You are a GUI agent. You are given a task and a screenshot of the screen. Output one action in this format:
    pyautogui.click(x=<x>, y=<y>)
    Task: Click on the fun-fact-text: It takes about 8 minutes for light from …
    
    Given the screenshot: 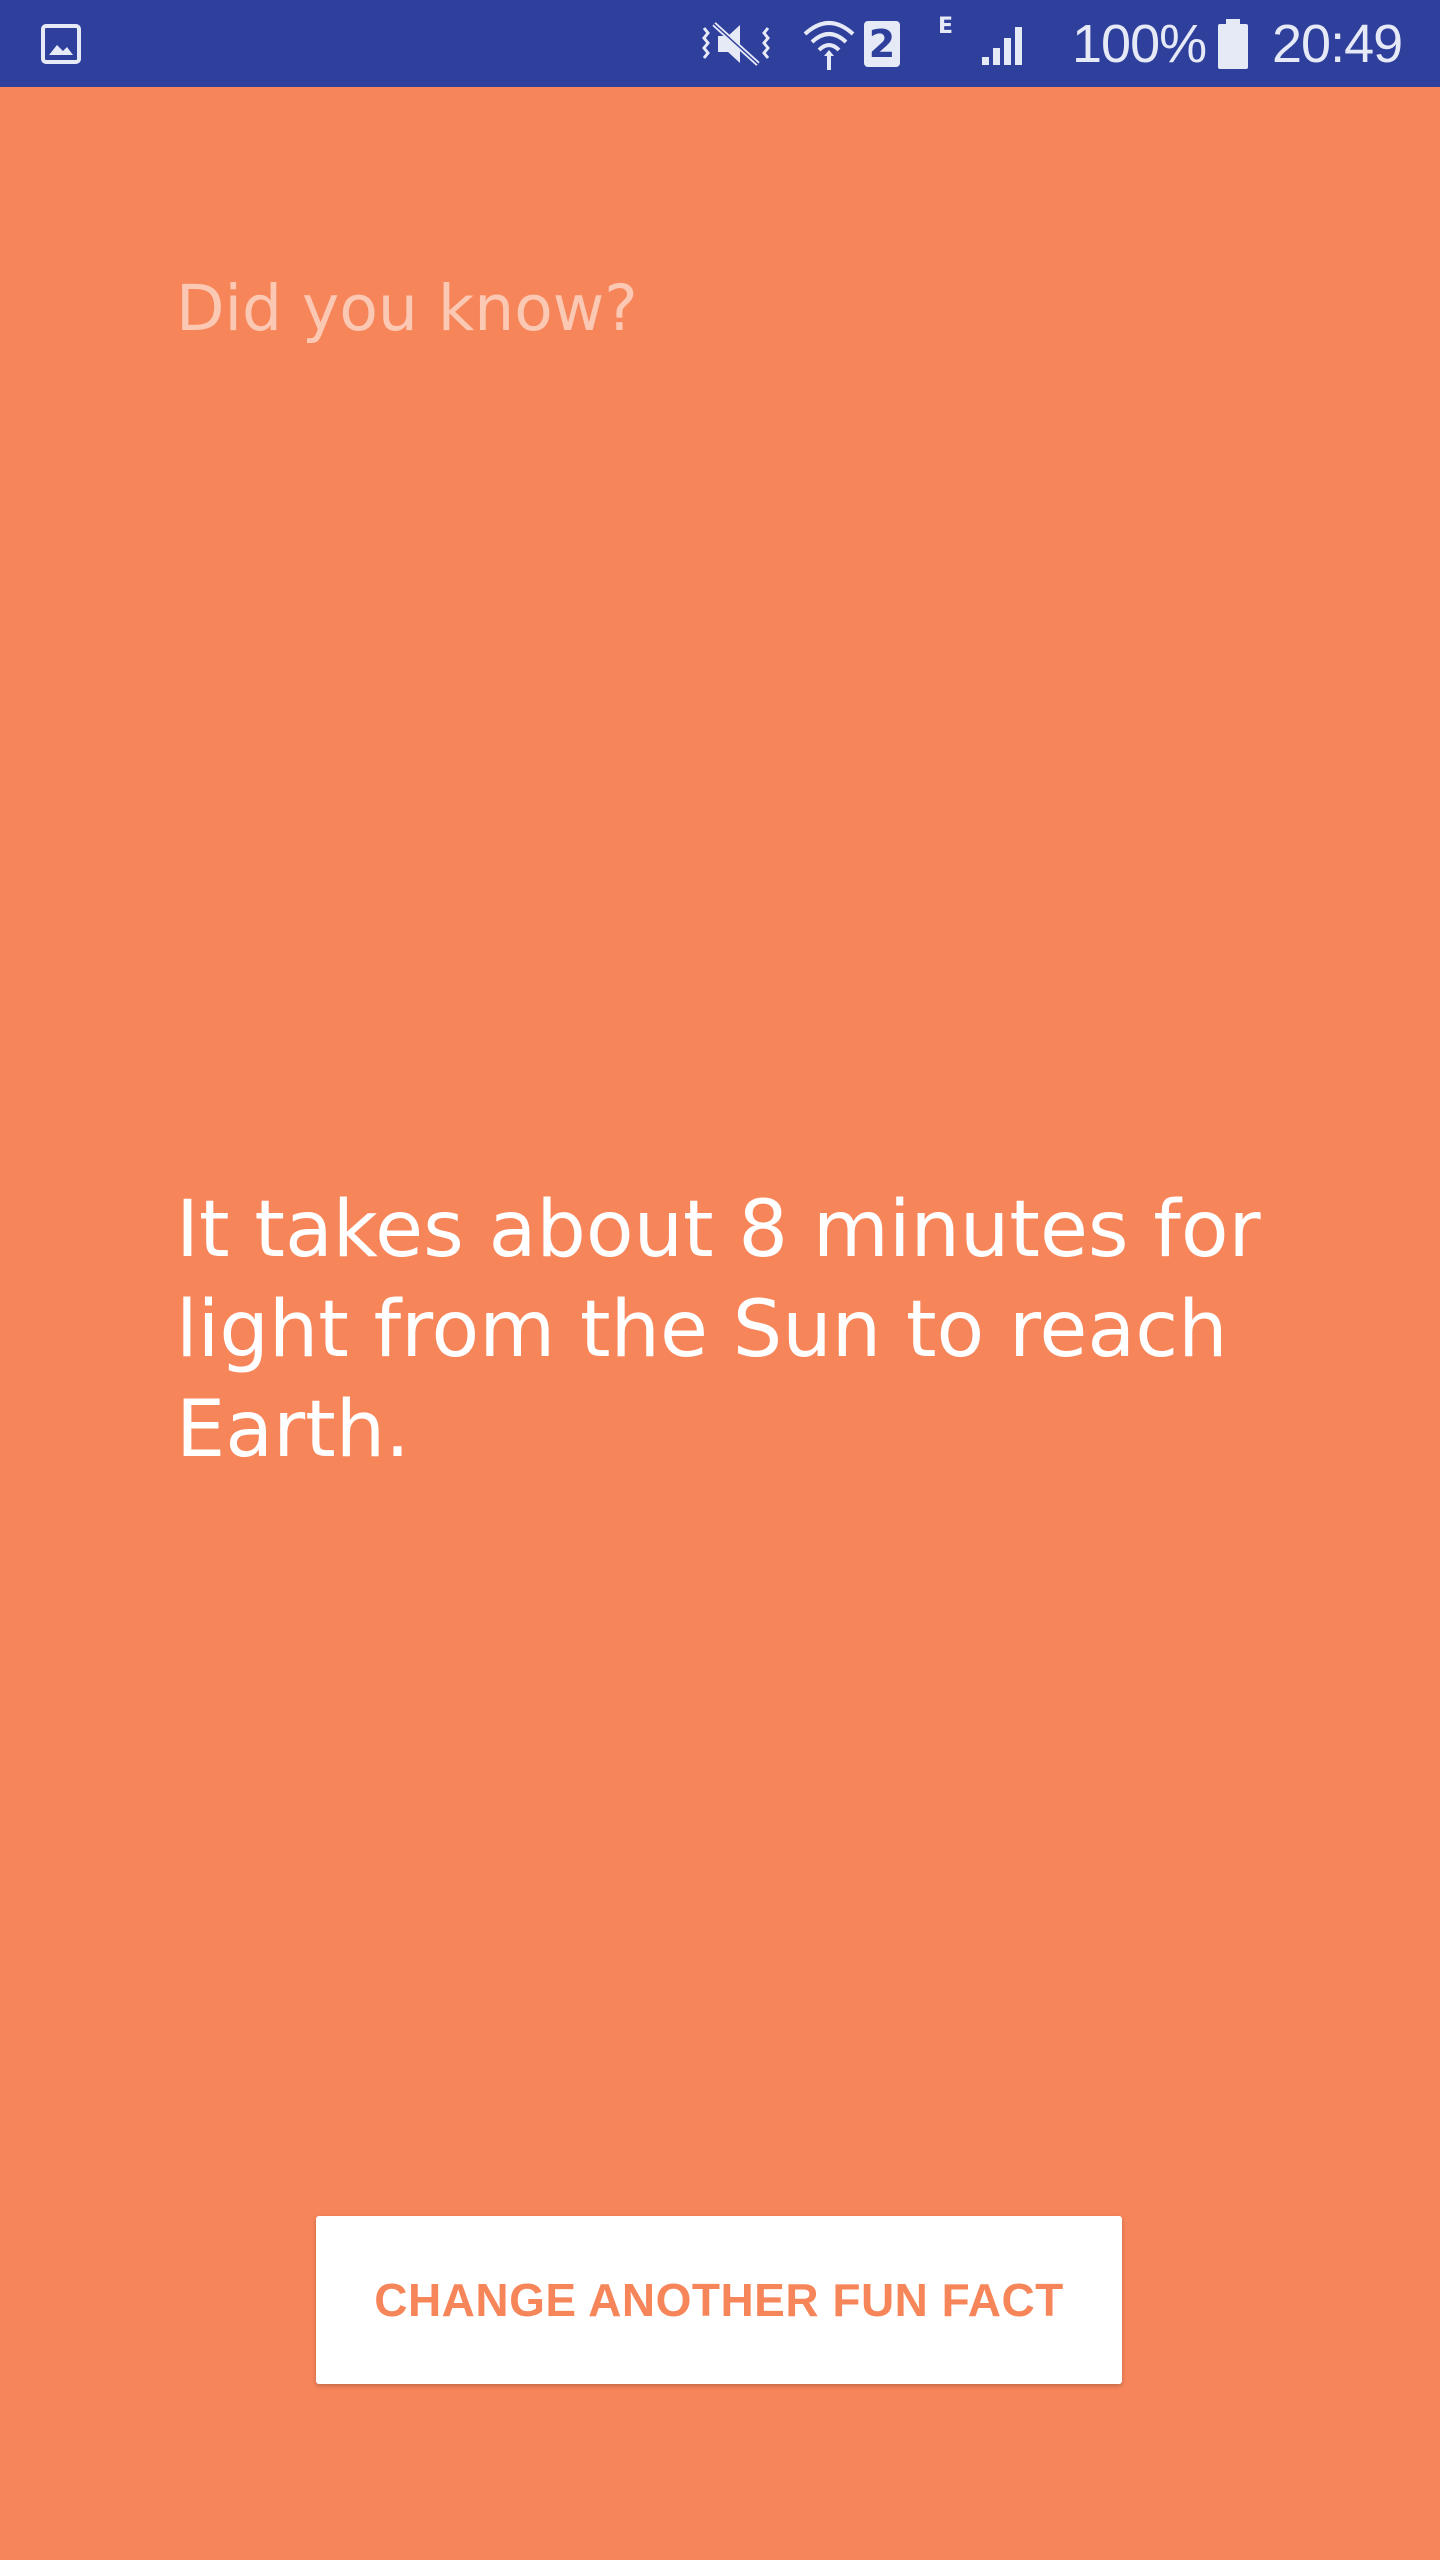 What is the action you would take?
    pyautogui.click(x=718, y=1330)
    